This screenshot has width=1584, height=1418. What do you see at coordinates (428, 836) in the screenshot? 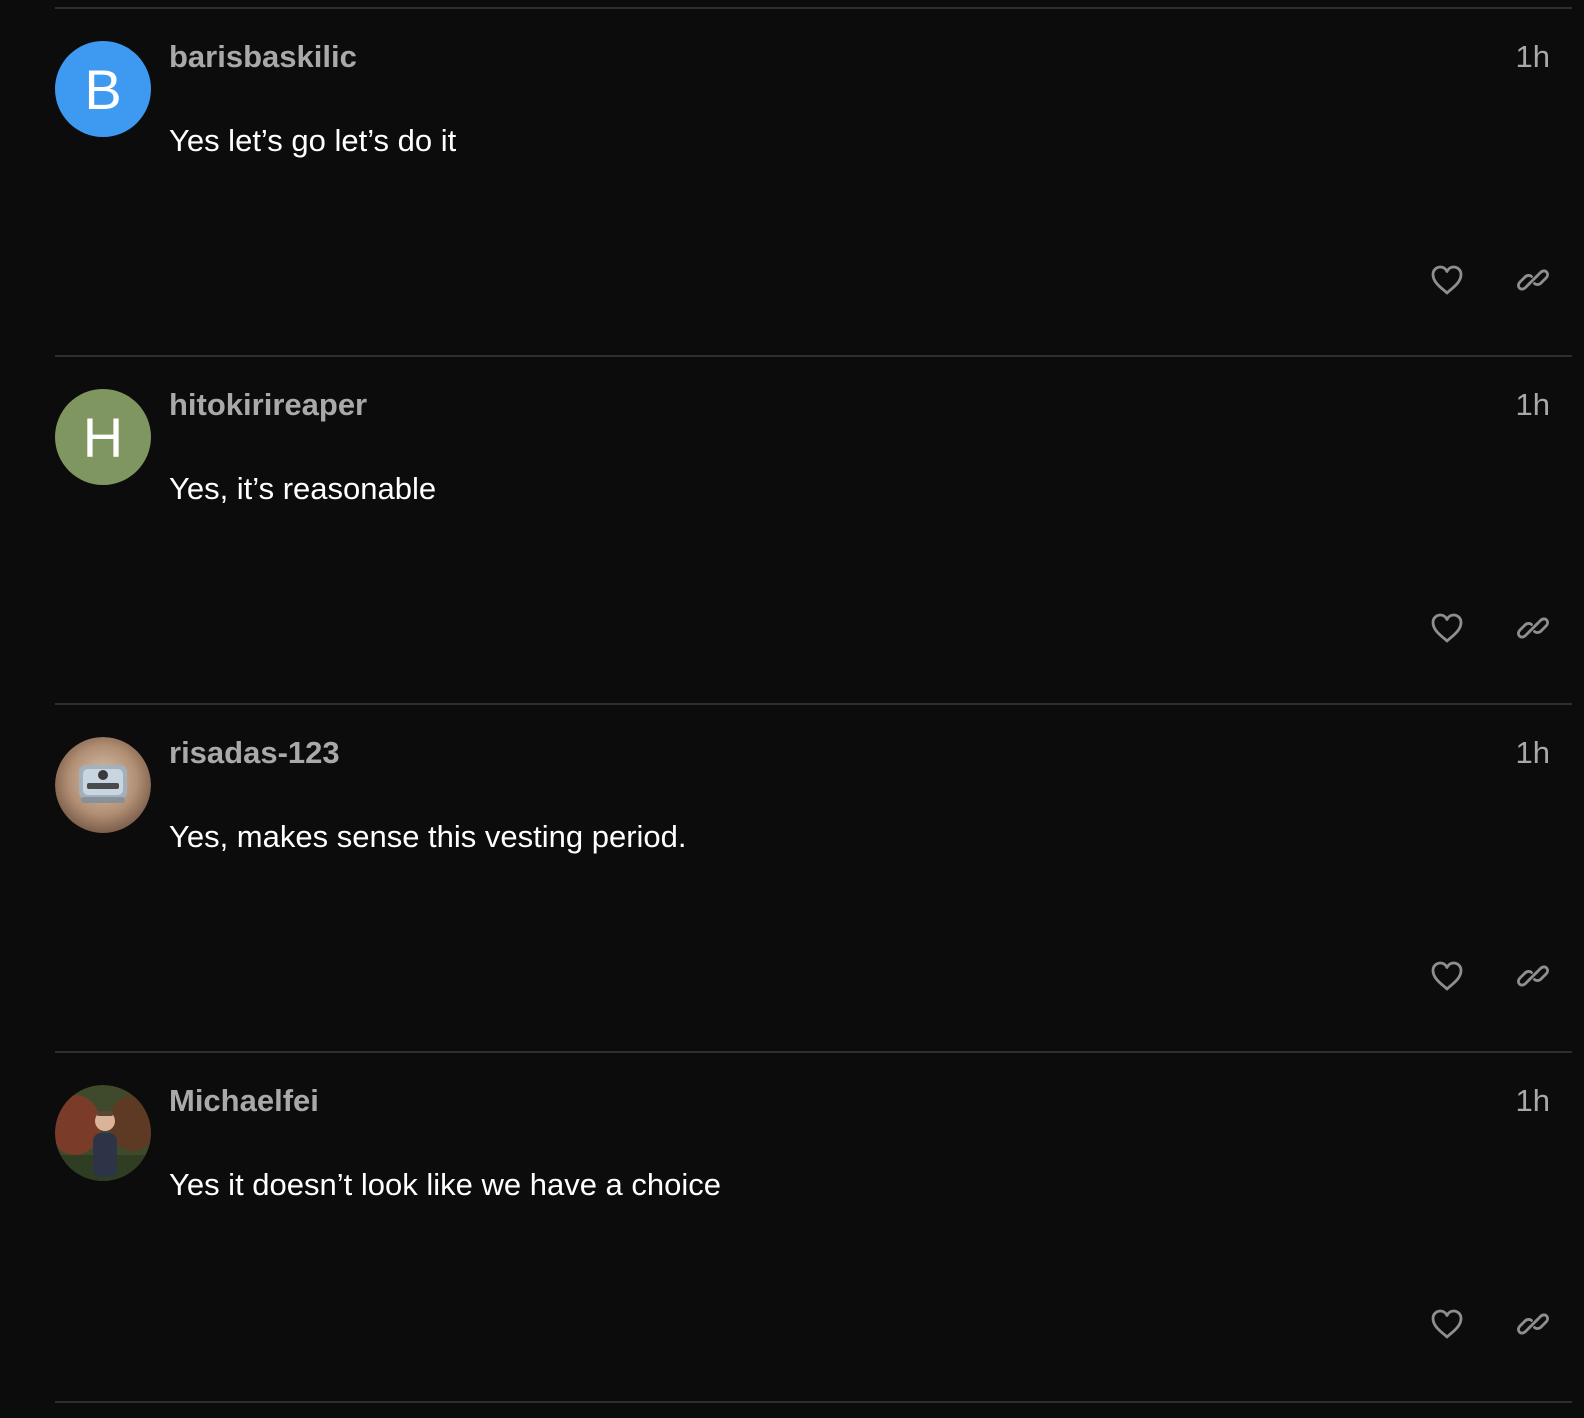
I see `post-body: Yes, makes sense this vesting period.` at bounding box center [428, 836].